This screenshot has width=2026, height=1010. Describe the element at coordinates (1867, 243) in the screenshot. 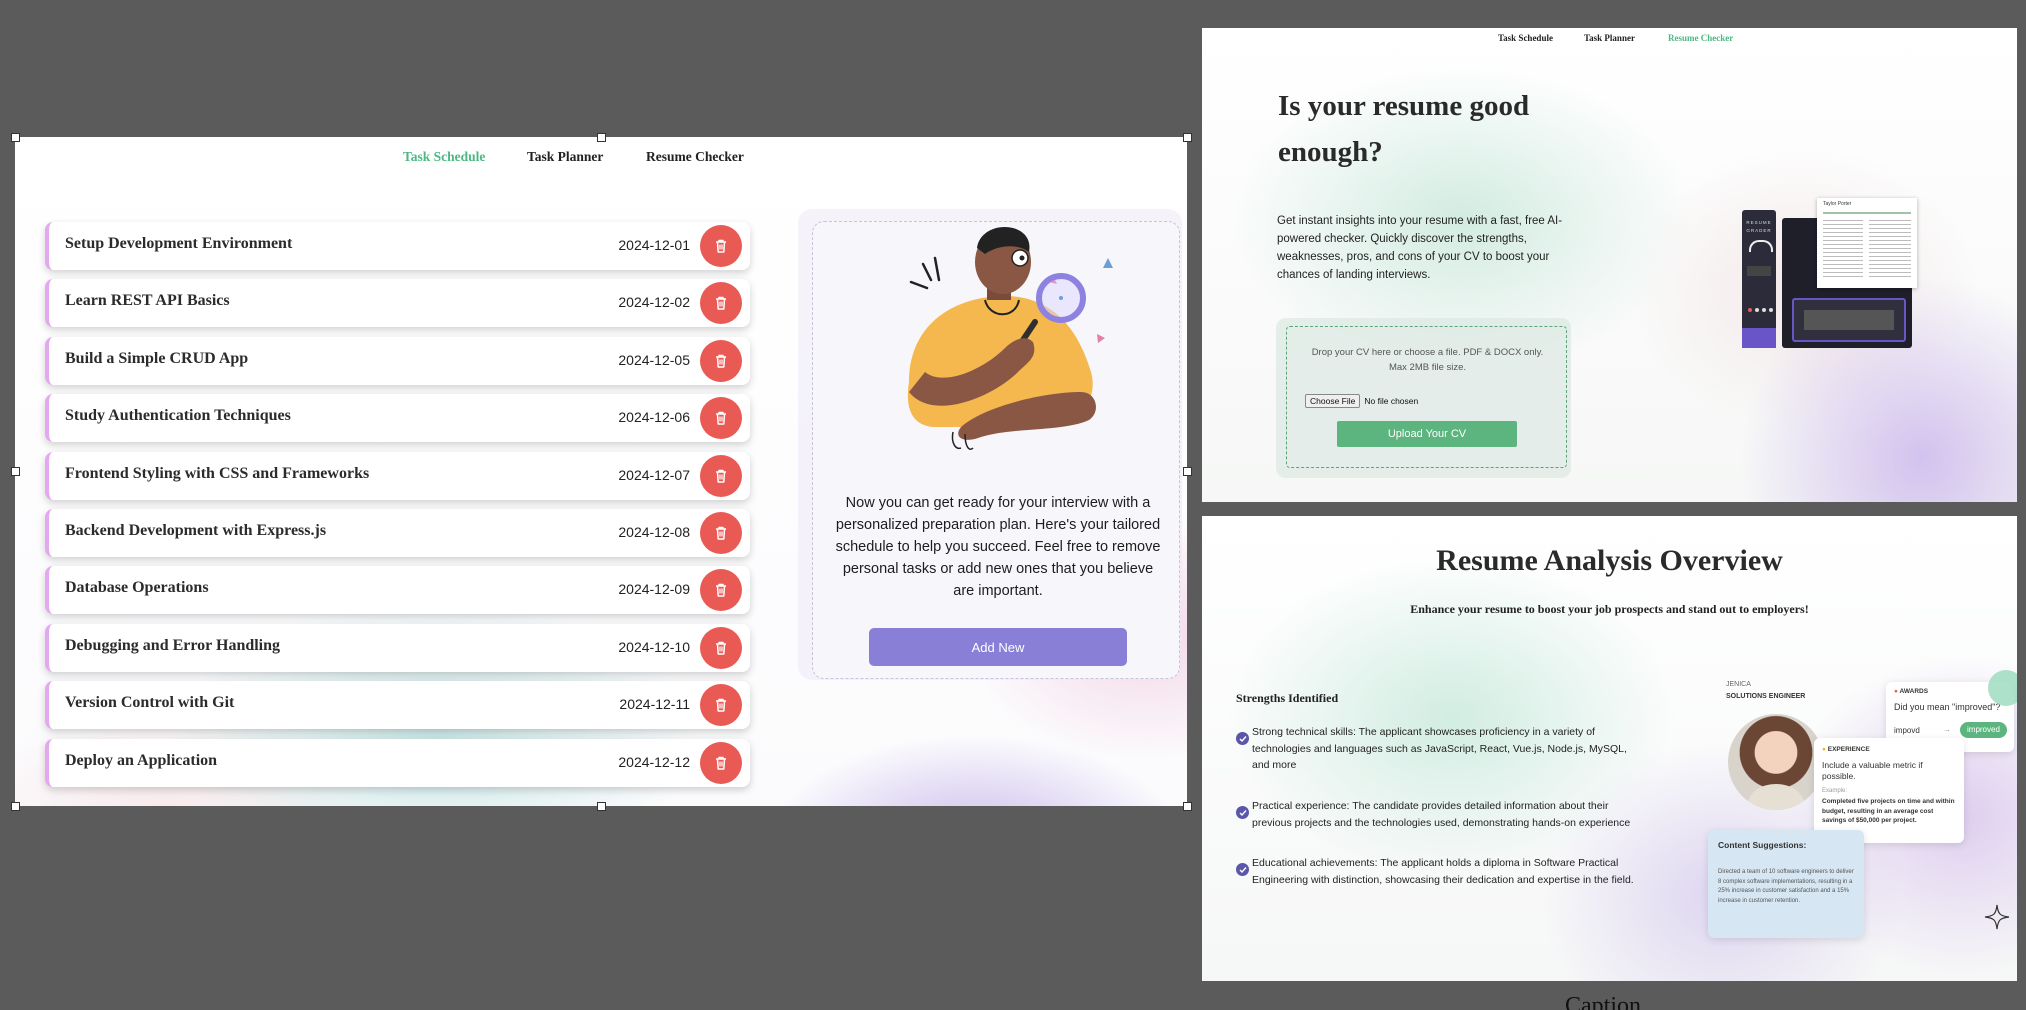

I see `resume-paper: Taylor Porter` at that location.